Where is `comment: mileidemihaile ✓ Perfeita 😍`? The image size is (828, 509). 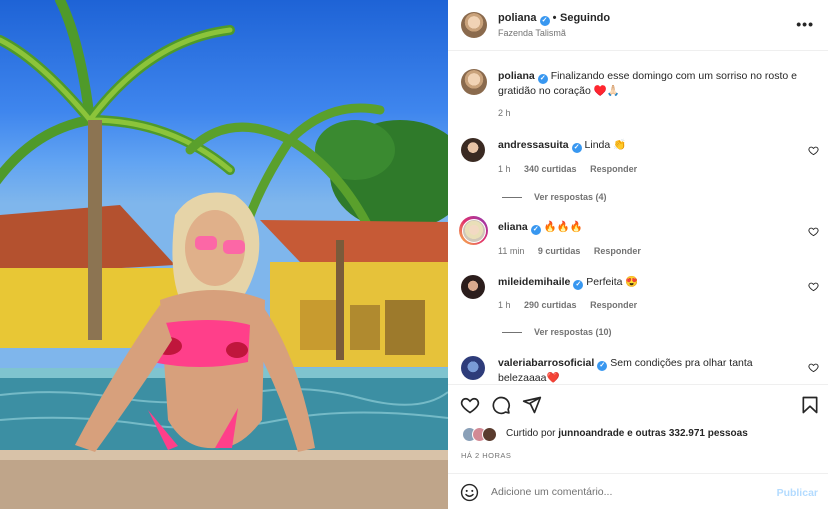 comment: mileidemihaile ✓ Perfeita 😍 is located at coordinates (648, 282).